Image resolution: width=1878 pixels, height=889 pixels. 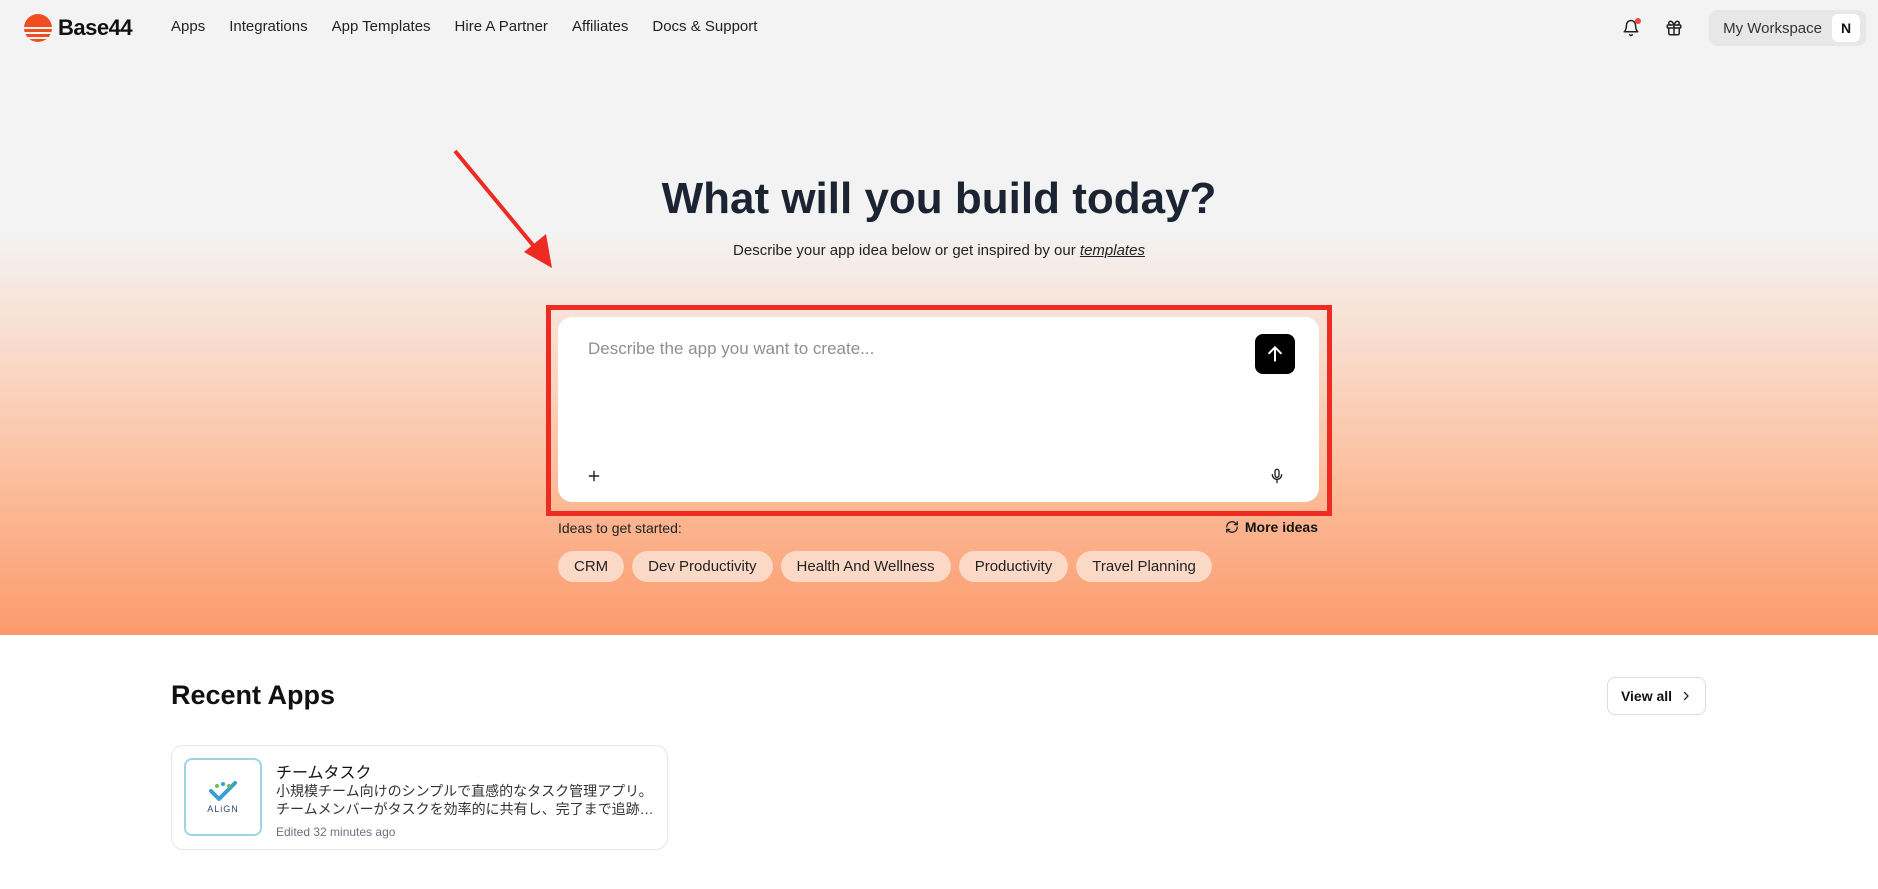 I want to click on checkmark-logo-icon, so click(x=223, y=791).